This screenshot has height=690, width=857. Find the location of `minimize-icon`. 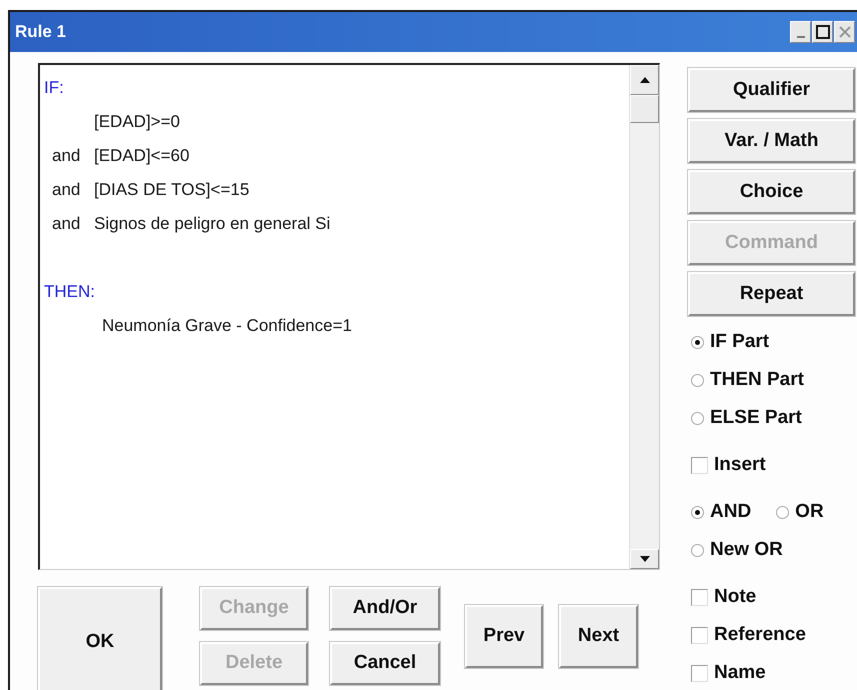

minimize-icon is located at coordinates (800, 37).